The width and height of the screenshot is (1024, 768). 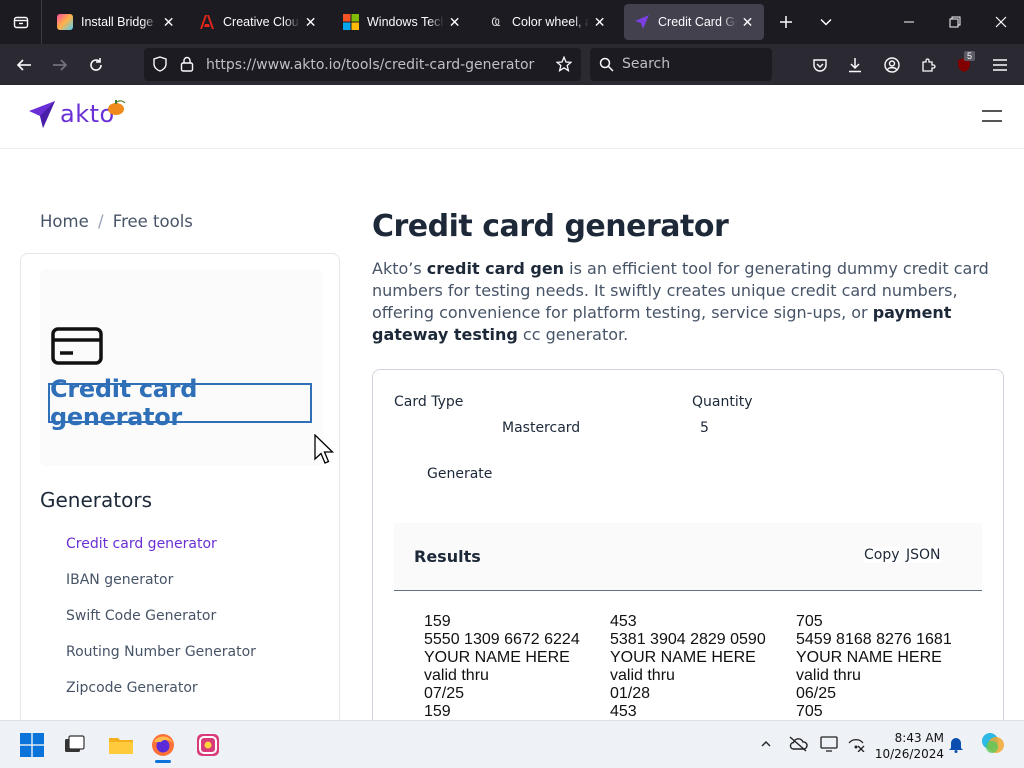 I want to click on download-icon, so click(x=855, y=65).